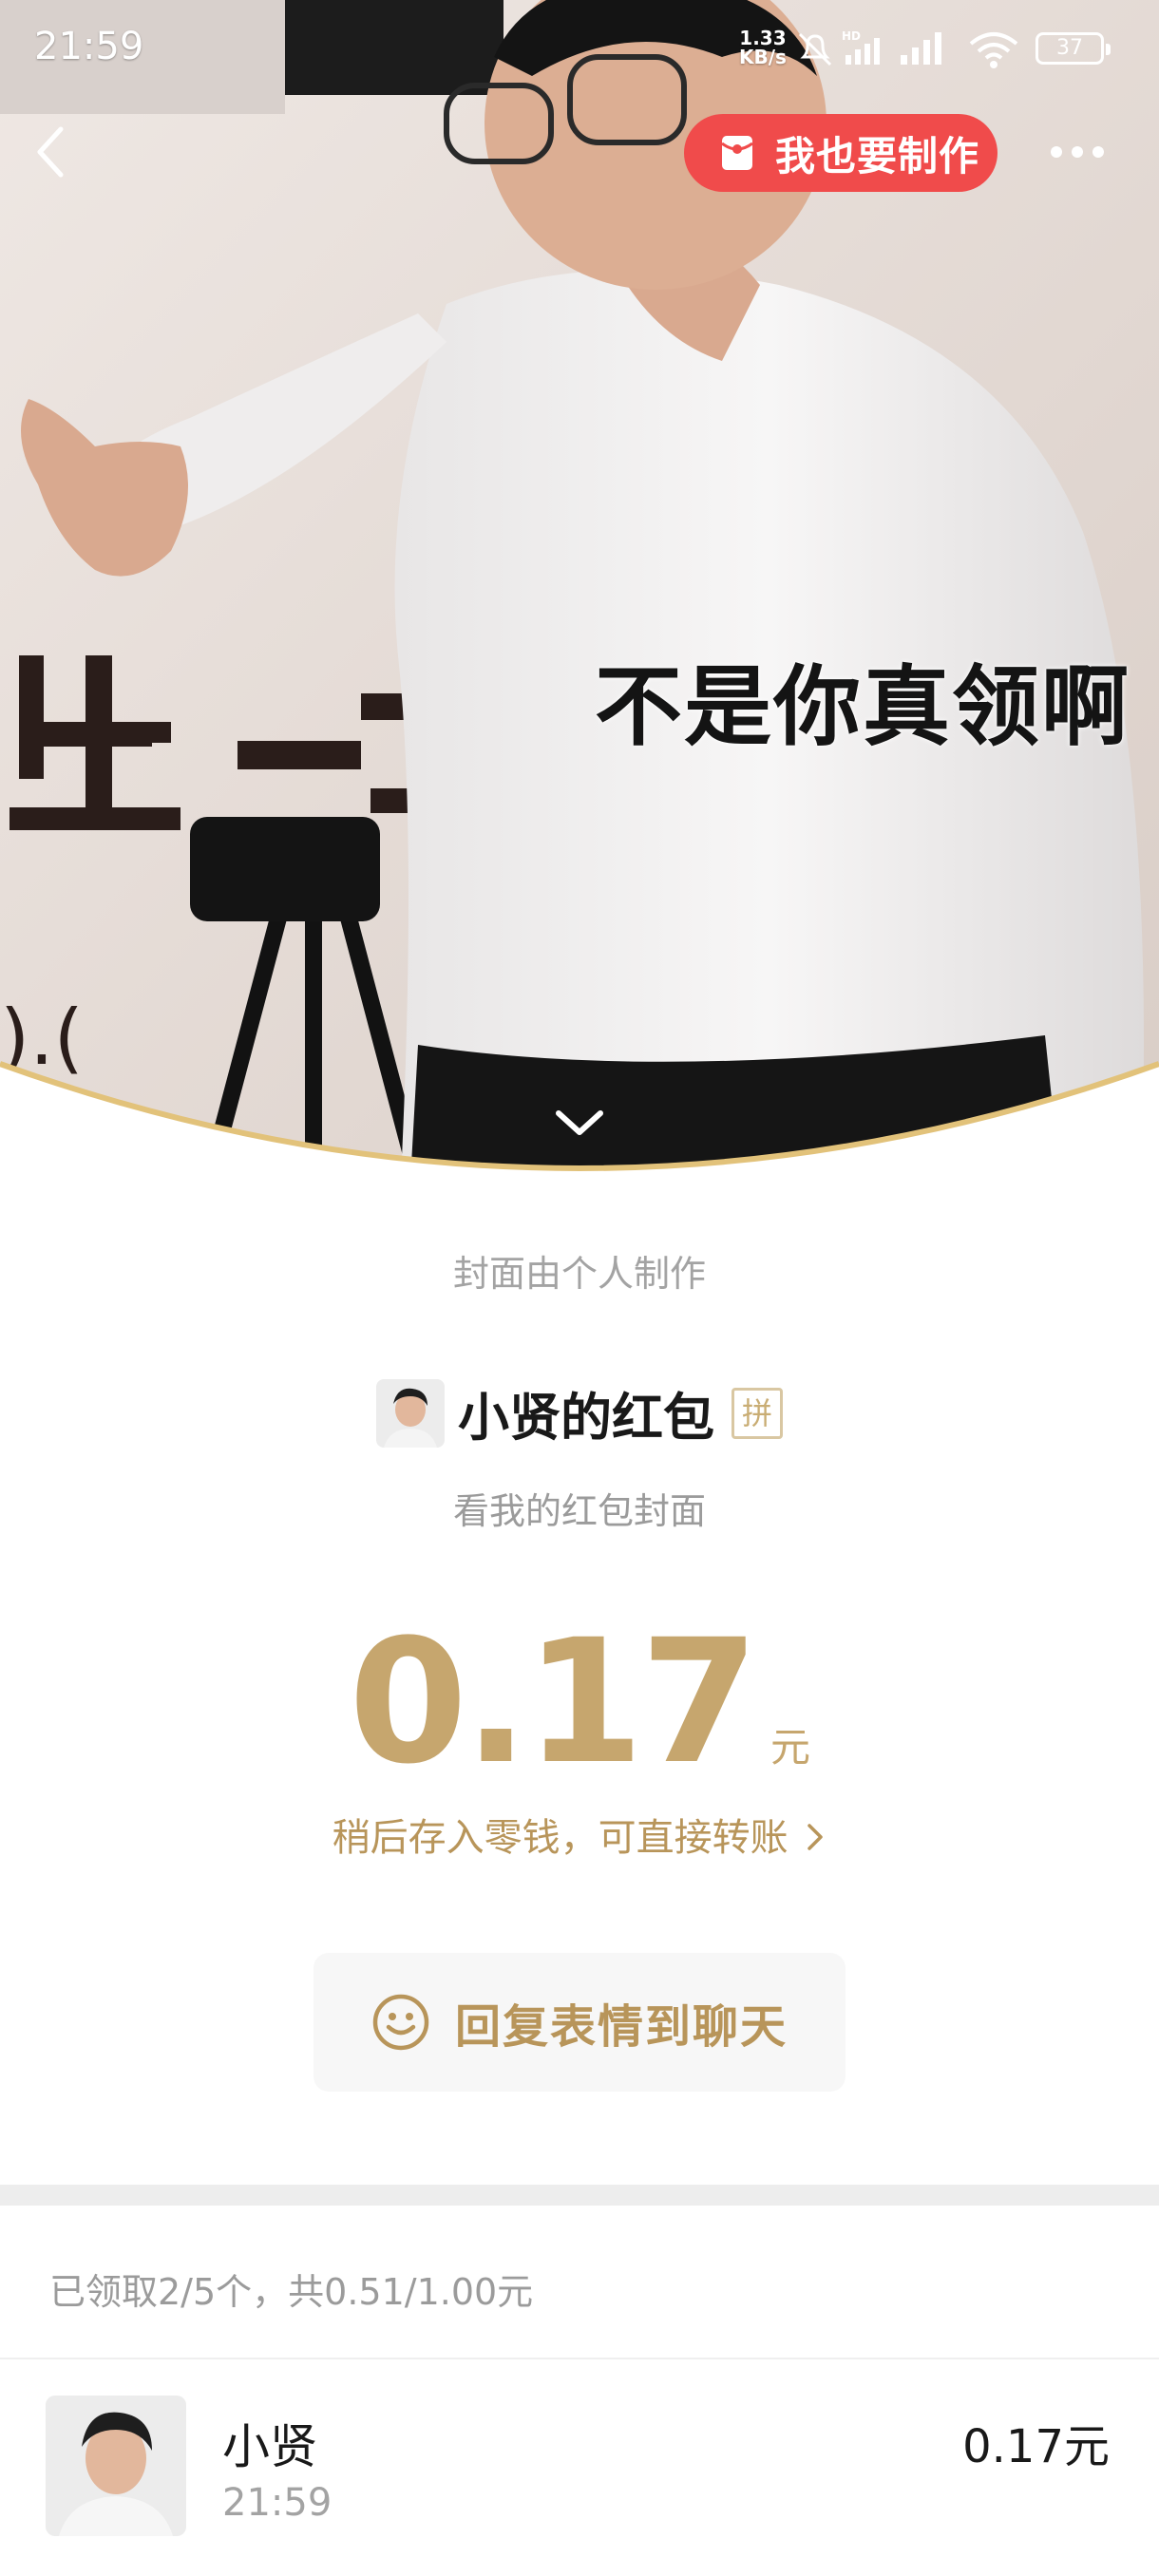 This screenshot has height=2576, width=1159. Describe the element at coordinates (737, 153) in the screenshot. I see `red-packet-icon` at that location.